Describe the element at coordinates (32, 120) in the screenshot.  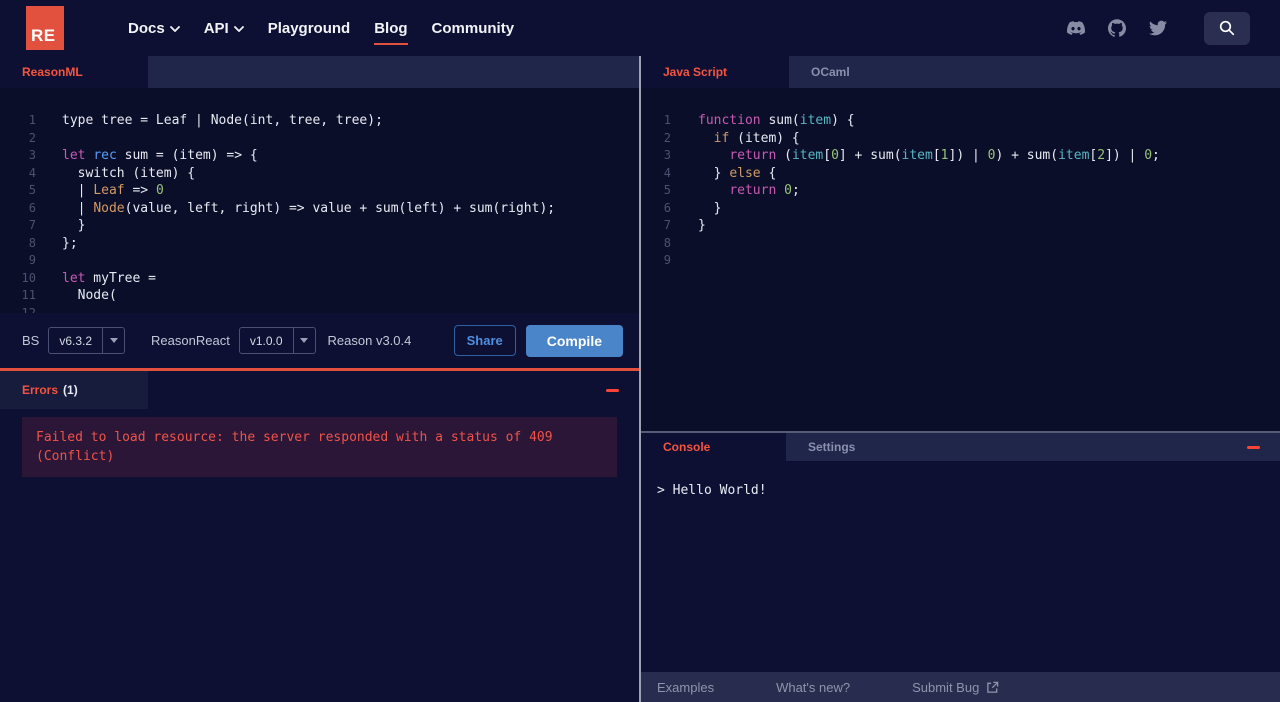
I see `line-number: 1` at that location.